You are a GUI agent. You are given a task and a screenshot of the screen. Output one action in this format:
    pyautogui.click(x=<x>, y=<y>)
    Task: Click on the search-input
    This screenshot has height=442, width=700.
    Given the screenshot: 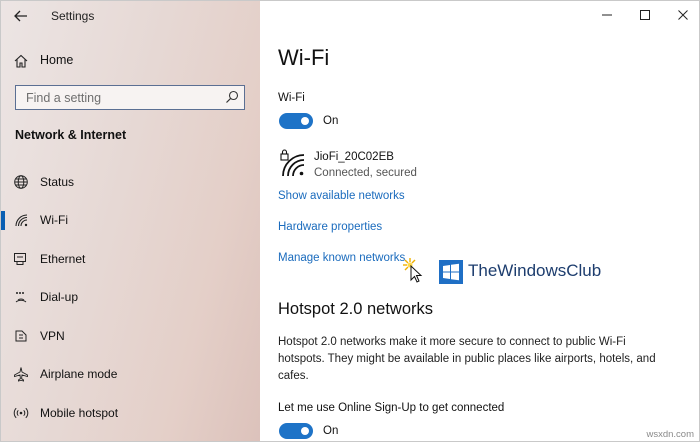 What is the action you would take?
    pyautogui.click(x=121, y=98)
    